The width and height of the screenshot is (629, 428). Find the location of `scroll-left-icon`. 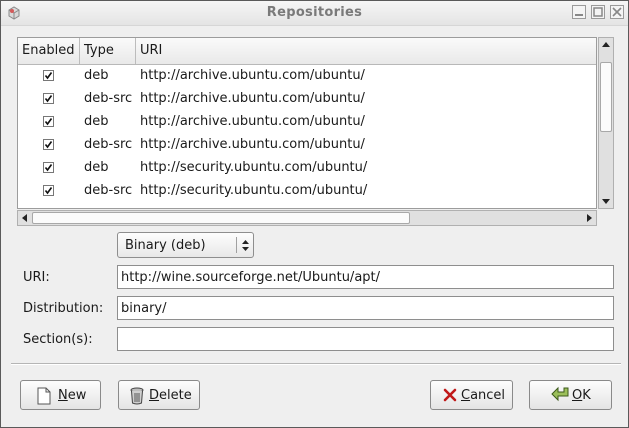

scroll-left-icon is located at coordinates (25, 218).